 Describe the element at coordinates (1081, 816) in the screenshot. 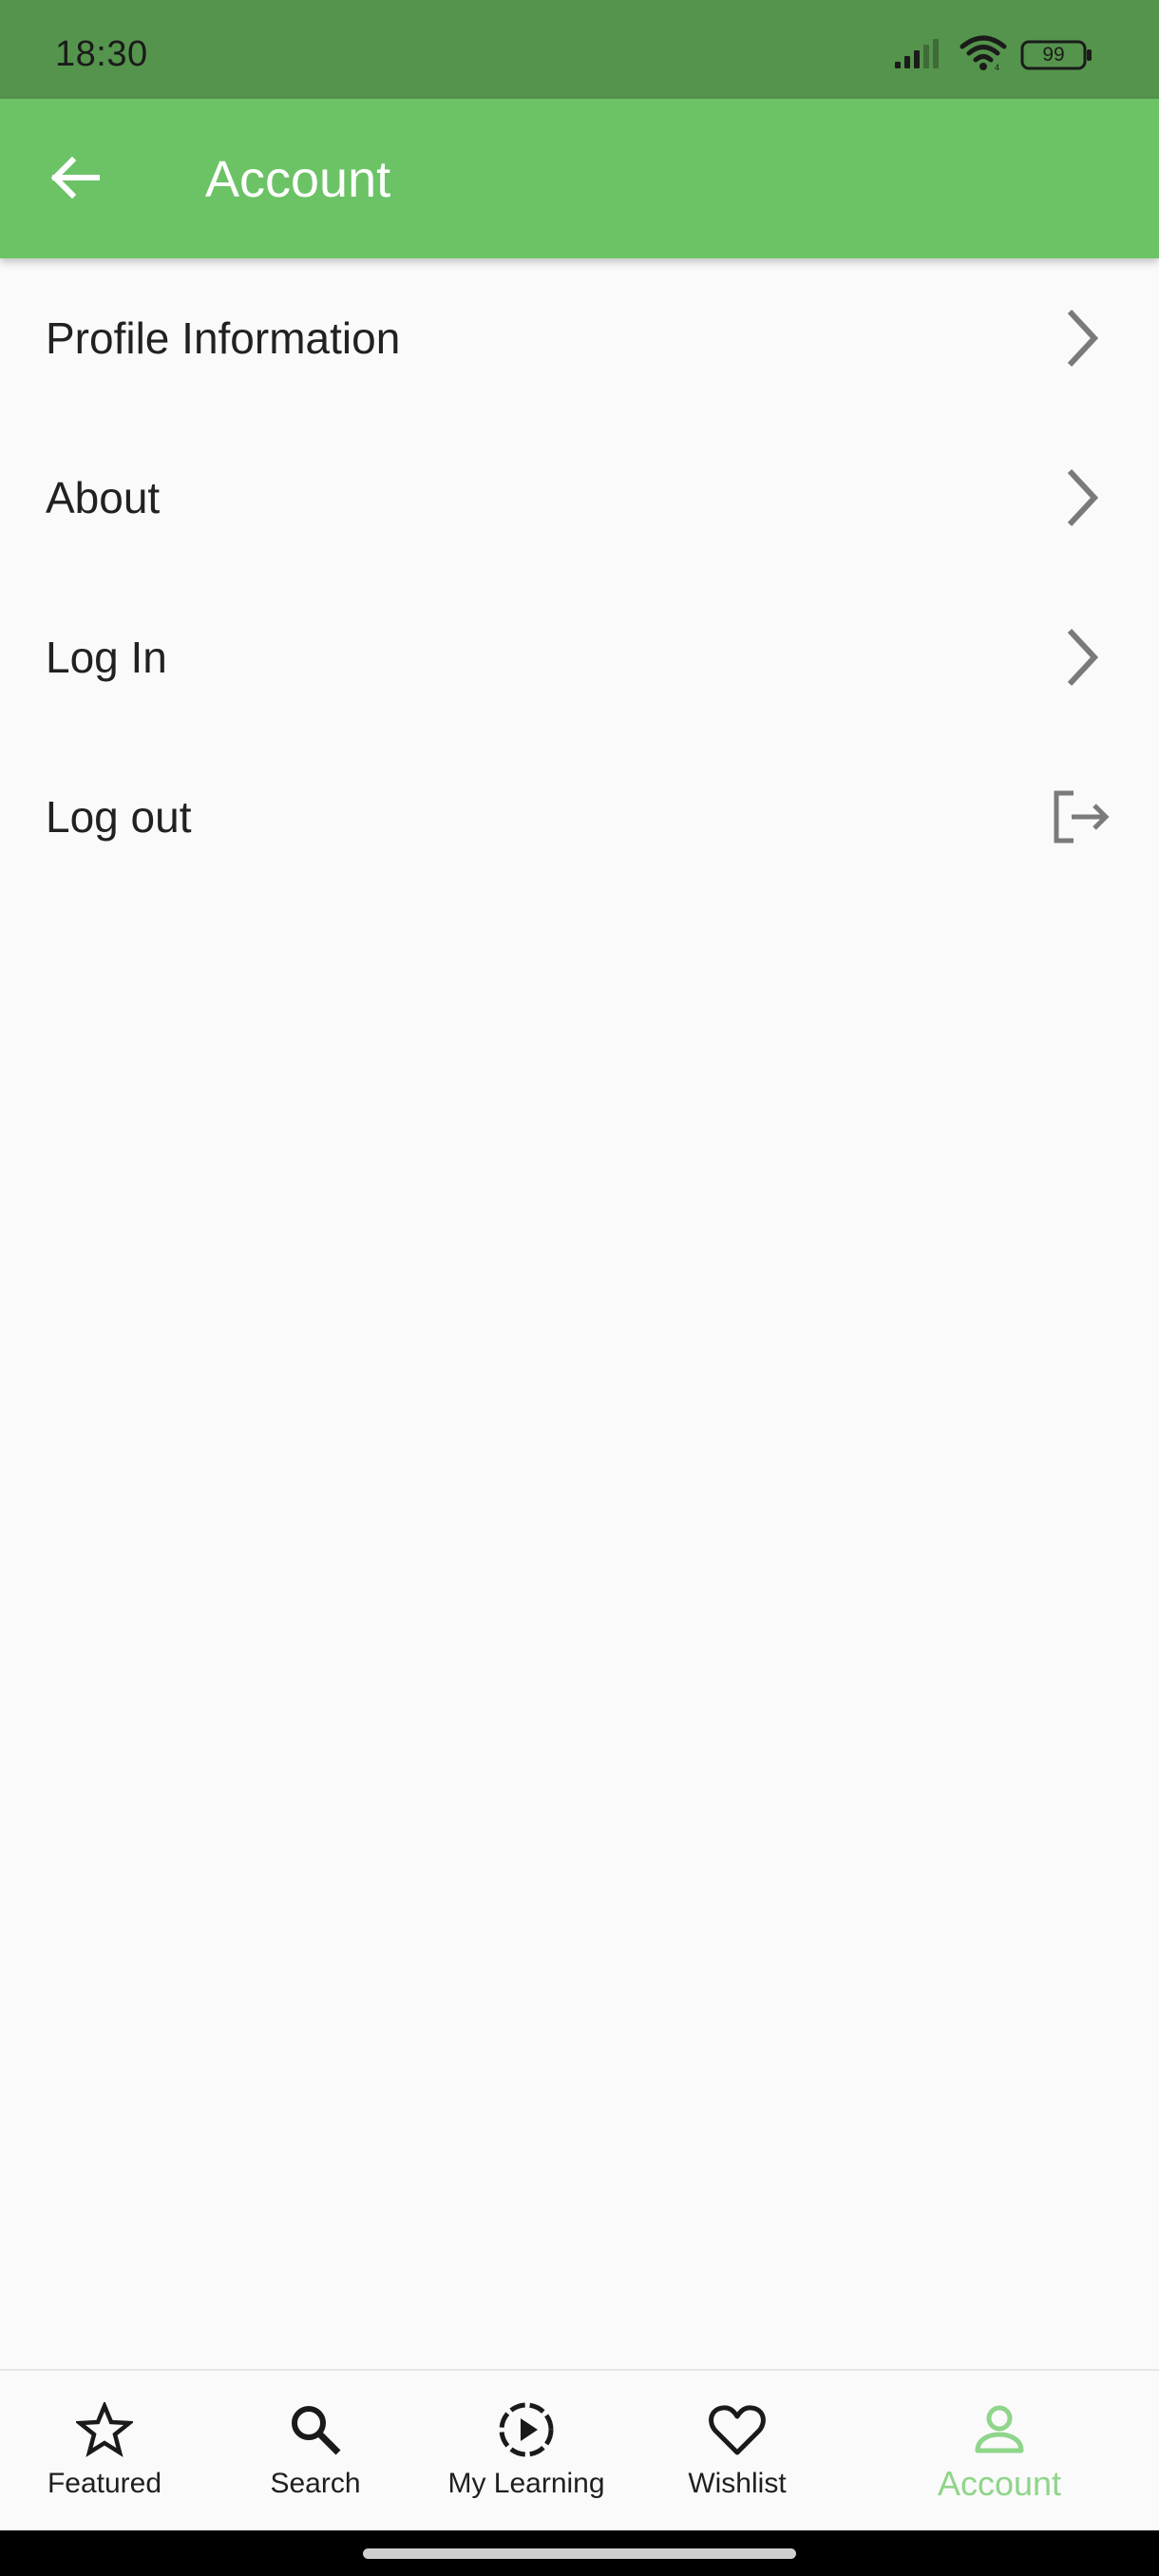

I see `logout-icon` at that location.